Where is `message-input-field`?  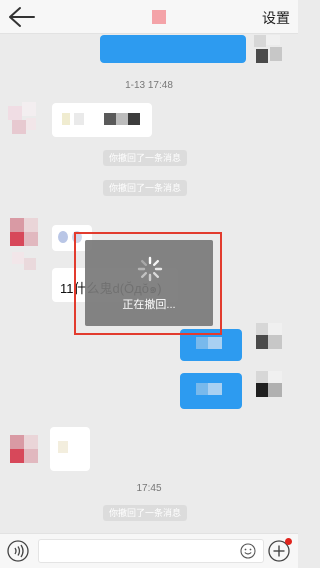
message-input-field is located at coordinates (151, 551).